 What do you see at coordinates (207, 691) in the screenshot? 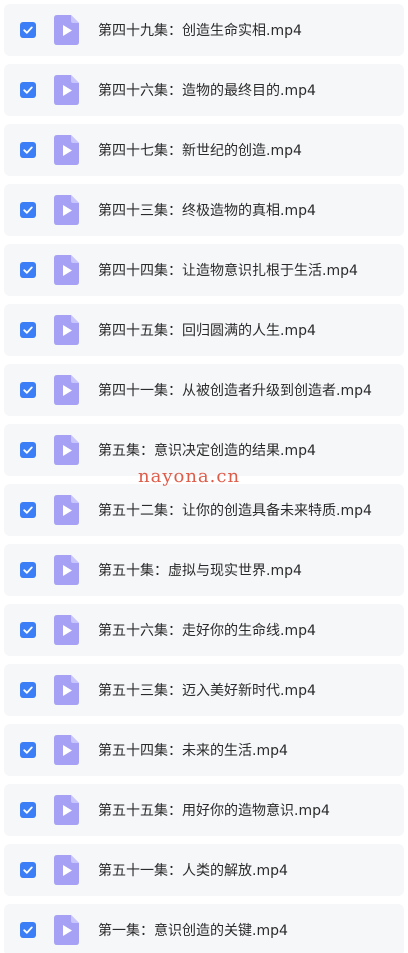
I see `file-name: 第五十三集：迈入美好新时代.mp4` at bounding box center [207, 691].